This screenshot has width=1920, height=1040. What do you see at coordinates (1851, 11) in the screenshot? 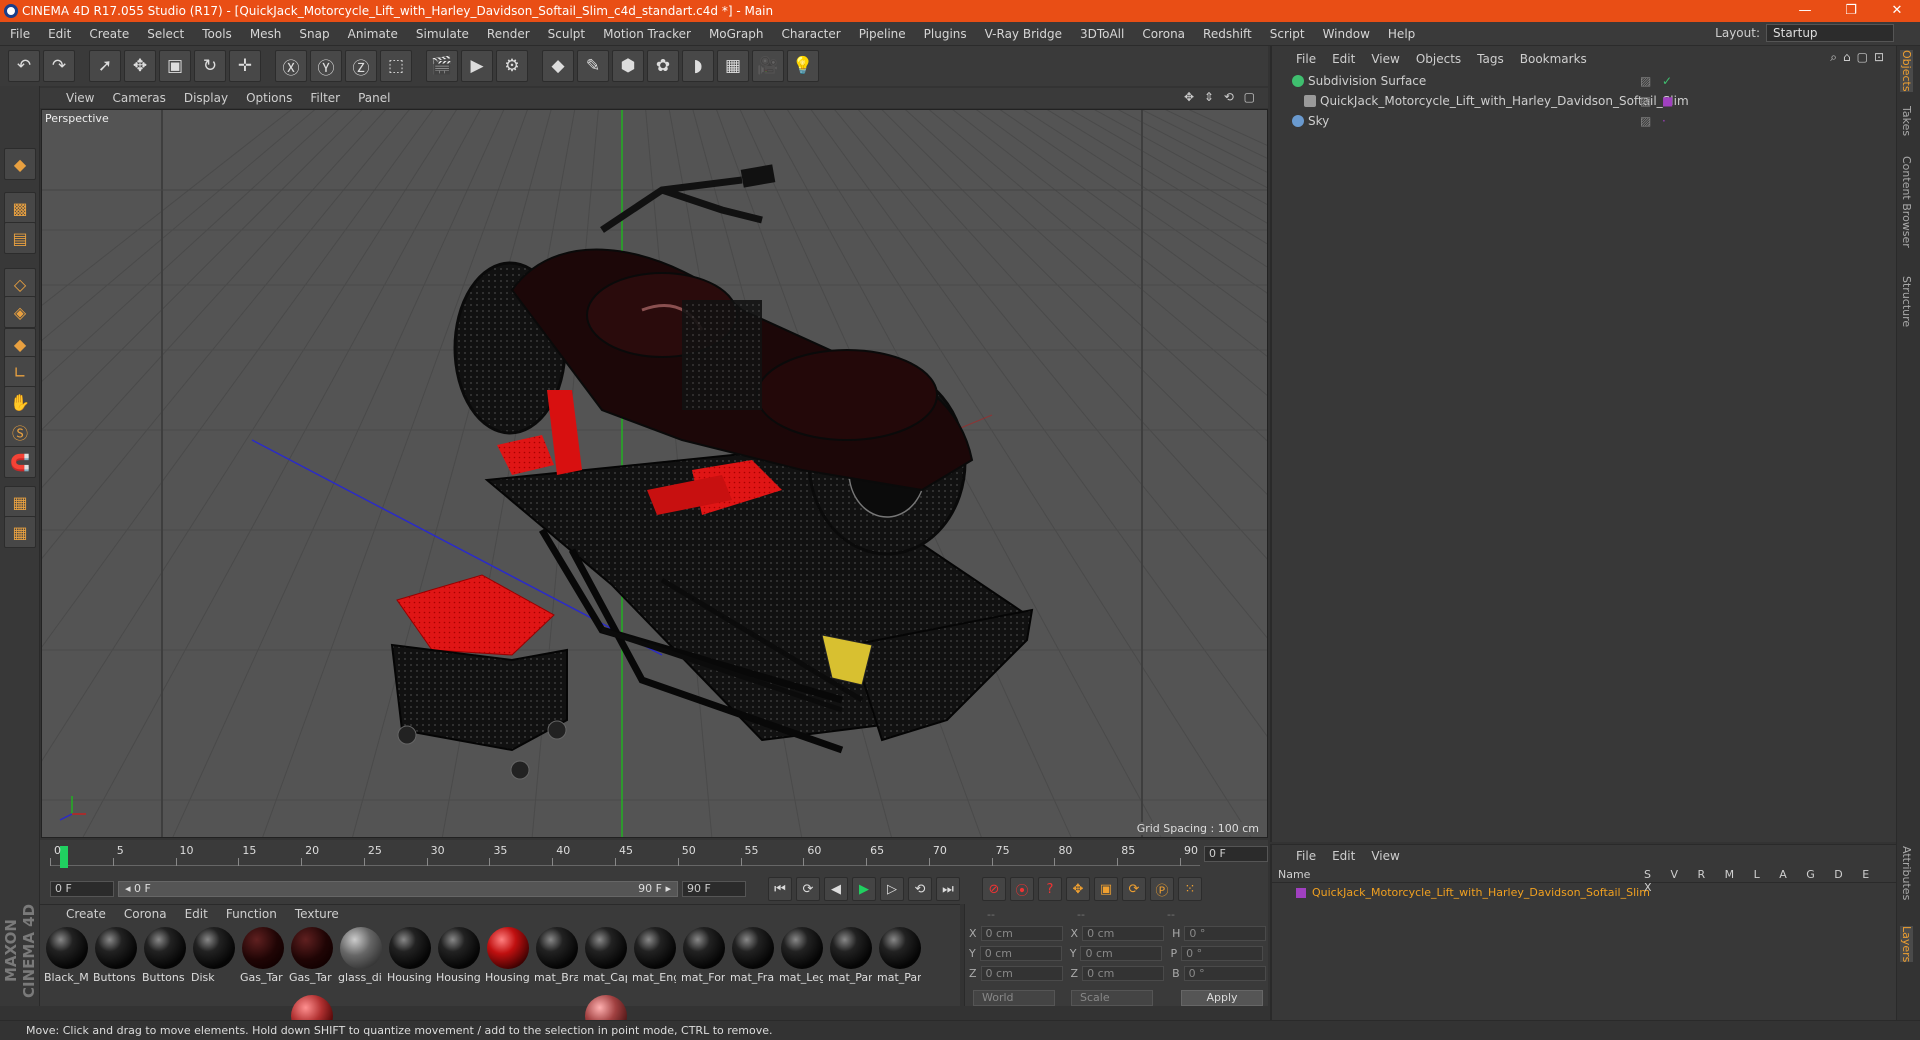
I see `maximize-button: ❐` at bounding box center [1851, 11].